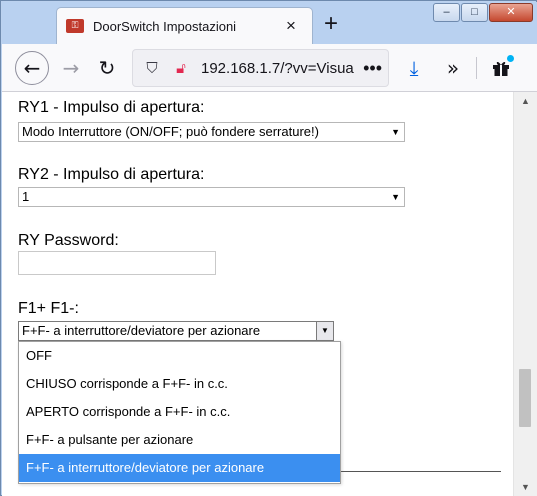 This screenshot has width=537, height=496. Describe the element at coordinates (71, 68) in the screenshot. I see `forward-button: →` at that location.